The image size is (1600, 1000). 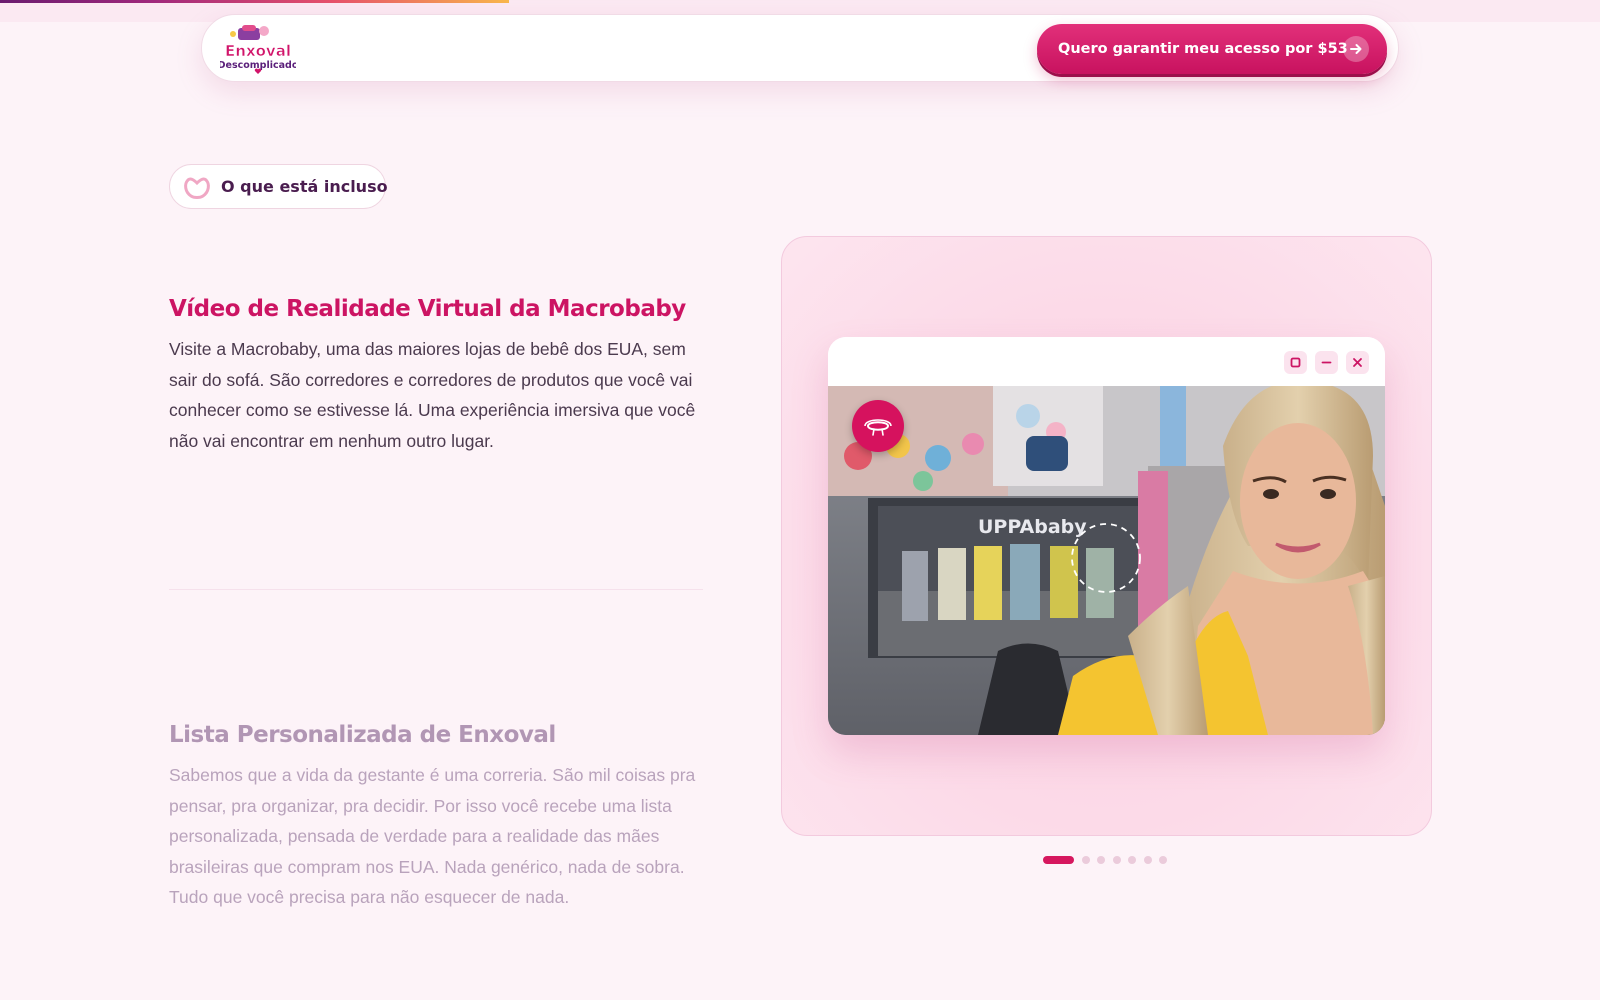 I want to click on vr-headset-icon, so click(x=878, y=426).